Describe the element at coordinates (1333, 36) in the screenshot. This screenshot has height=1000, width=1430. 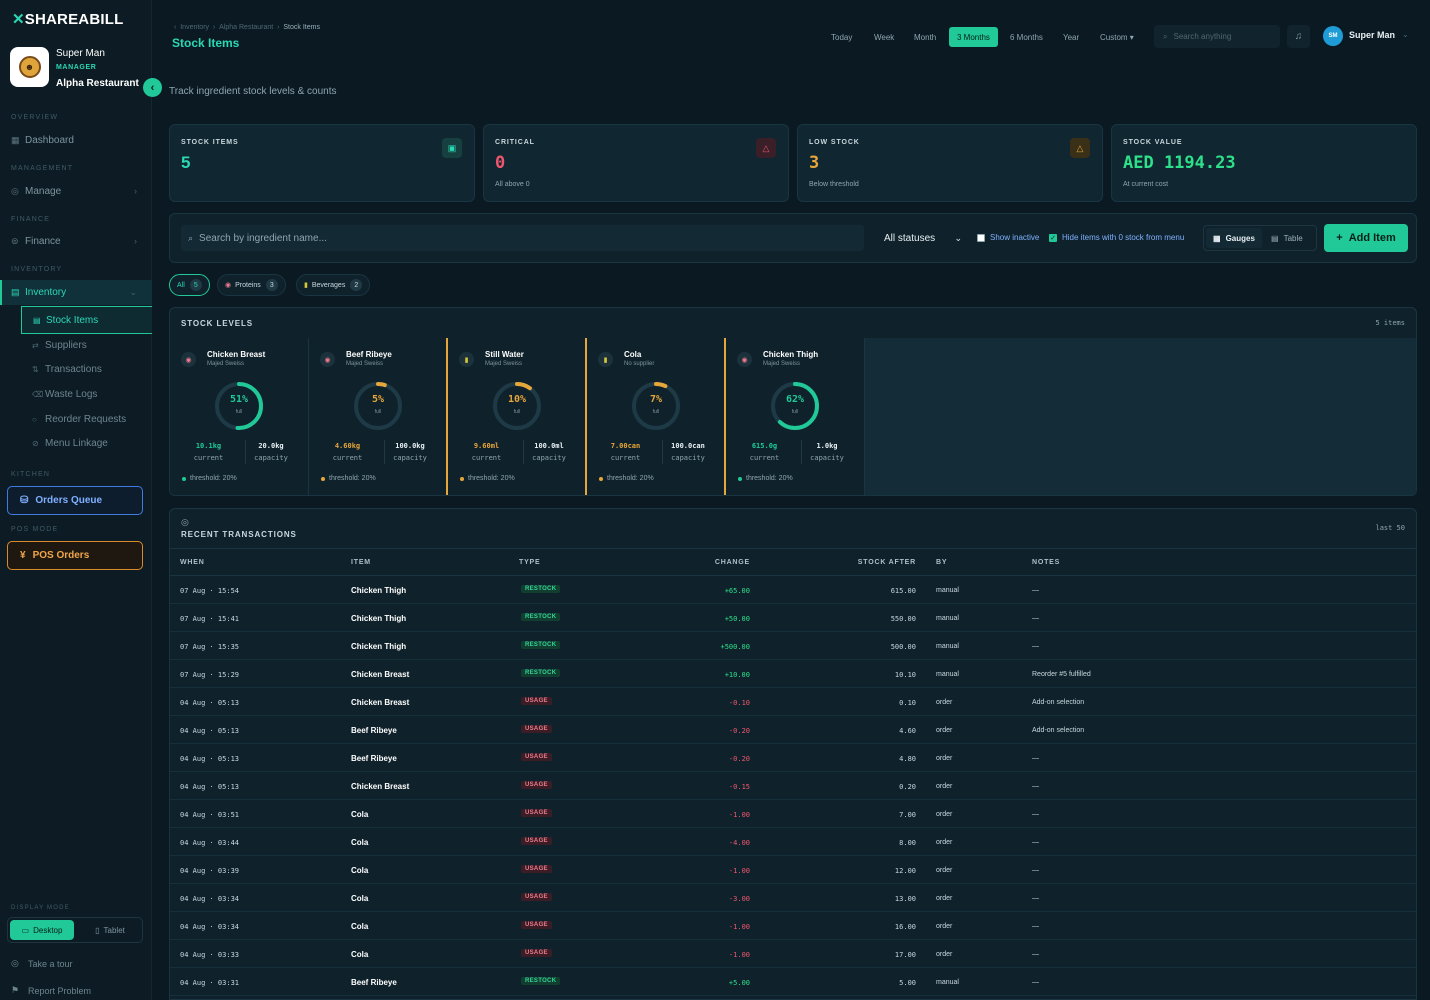
I see `user-avatar: SM` at that location.